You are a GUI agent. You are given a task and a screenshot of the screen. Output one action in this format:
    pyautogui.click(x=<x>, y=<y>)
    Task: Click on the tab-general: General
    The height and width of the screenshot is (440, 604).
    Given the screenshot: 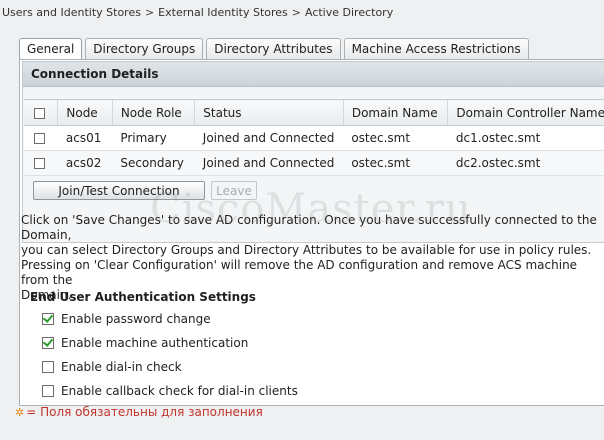 What is the action you would take?
    pyautogui.click(x=51, y=49)
    